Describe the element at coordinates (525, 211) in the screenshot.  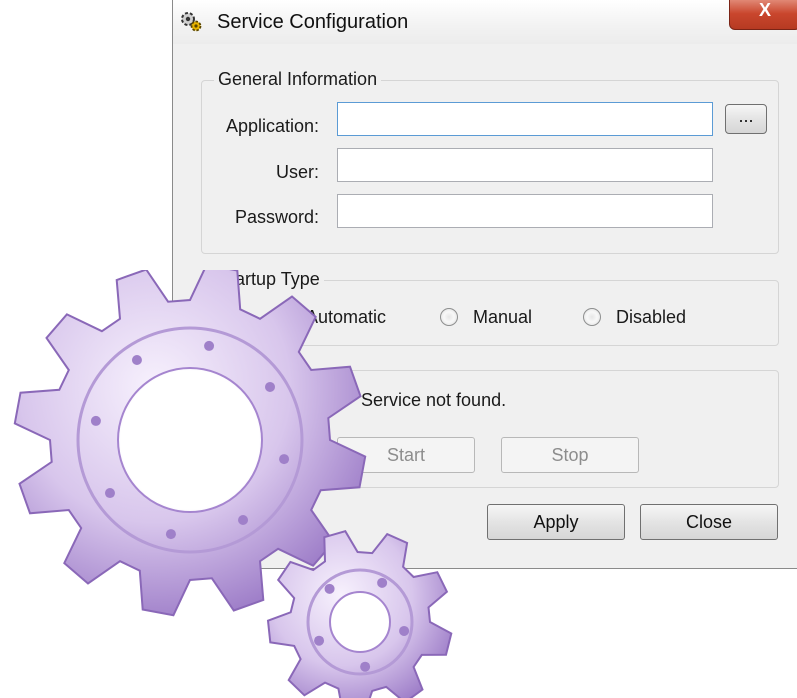
I see `password-input` at that location.